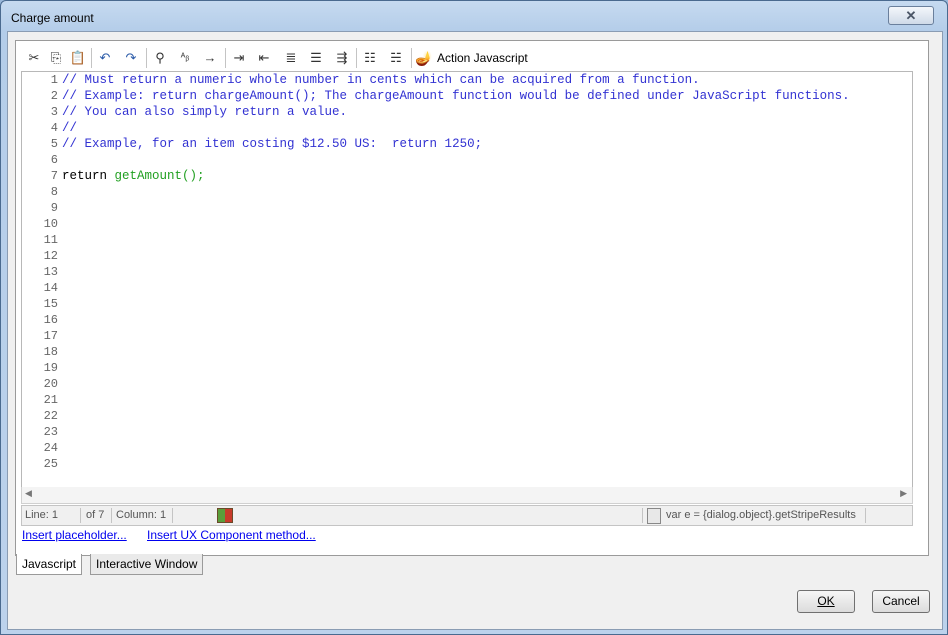 The image size is (948, 635). What do you see at coordinates (474, 16) in the screenshot?
I see `title-bar: Charge amount ✕` at bounding box center [474, 16].